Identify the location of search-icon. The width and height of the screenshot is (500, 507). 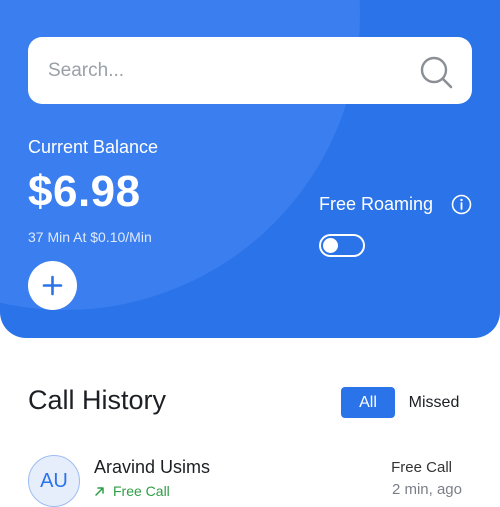
(436, 72).